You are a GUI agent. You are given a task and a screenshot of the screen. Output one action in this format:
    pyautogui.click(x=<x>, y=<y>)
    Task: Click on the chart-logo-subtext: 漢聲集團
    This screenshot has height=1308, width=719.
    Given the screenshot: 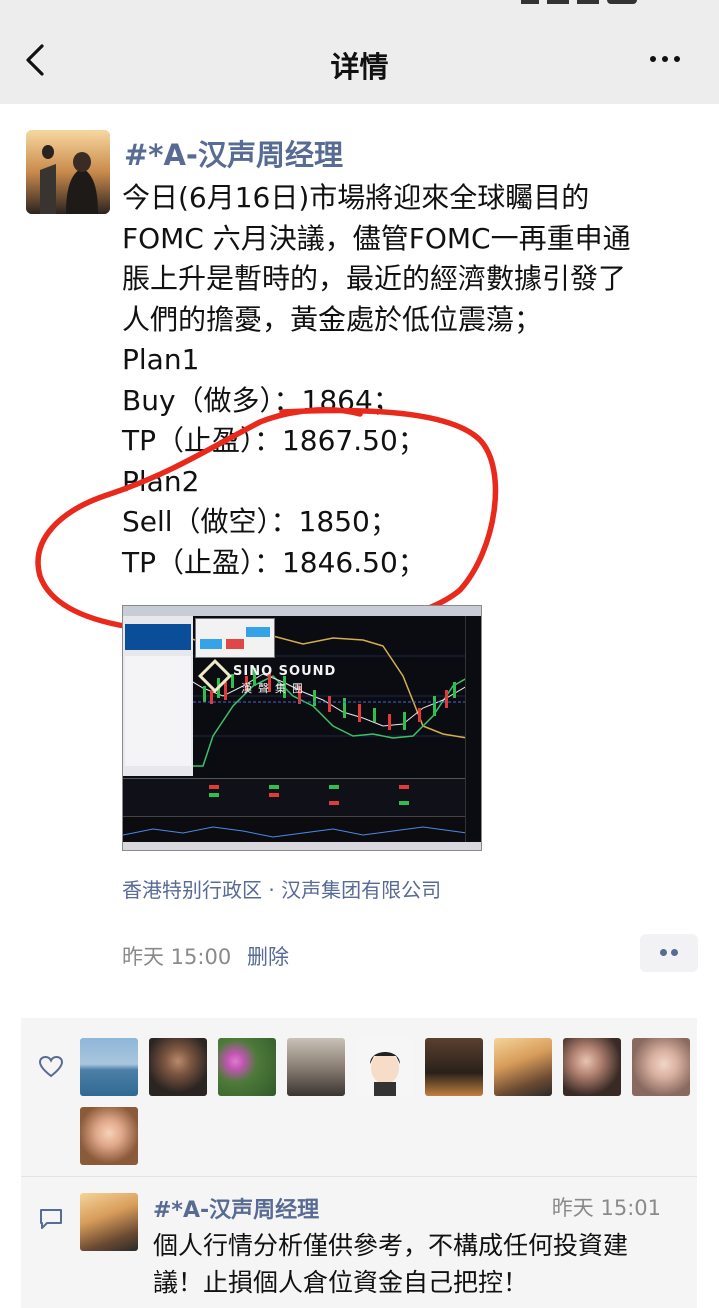 What is the action you would take?
    pyautogui.click(x=275, y=688)
    